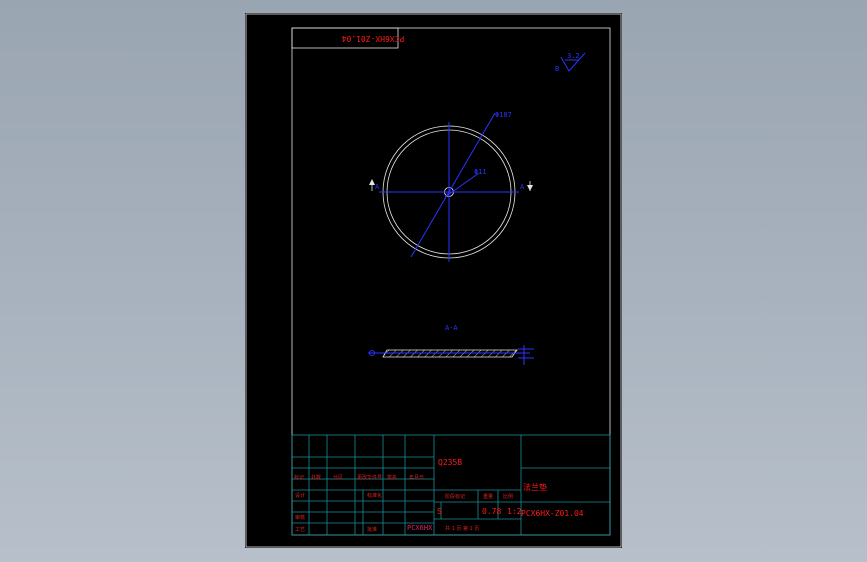 The height and width of the screenshot is (562, 867). I want to click on weight-value: 0.78, so click(491, 511).